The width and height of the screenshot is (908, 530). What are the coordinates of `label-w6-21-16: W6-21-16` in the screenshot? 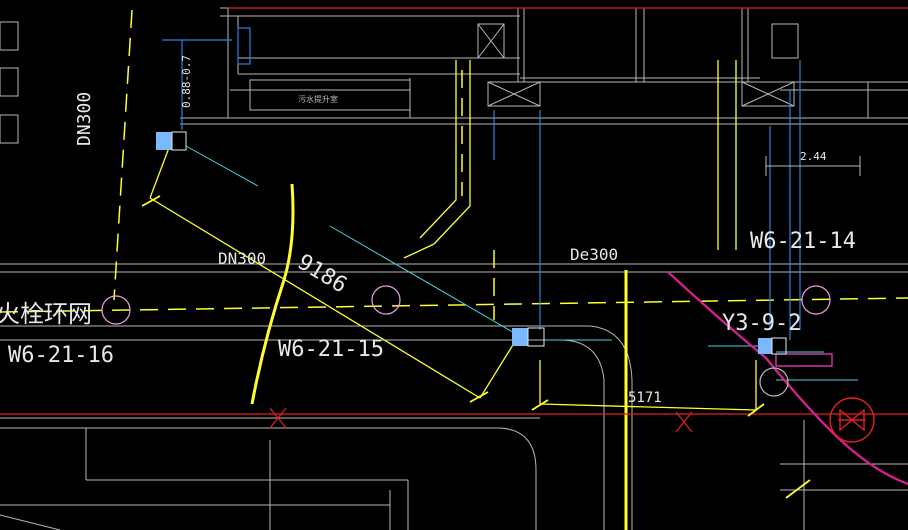 It's located at (61, 355).